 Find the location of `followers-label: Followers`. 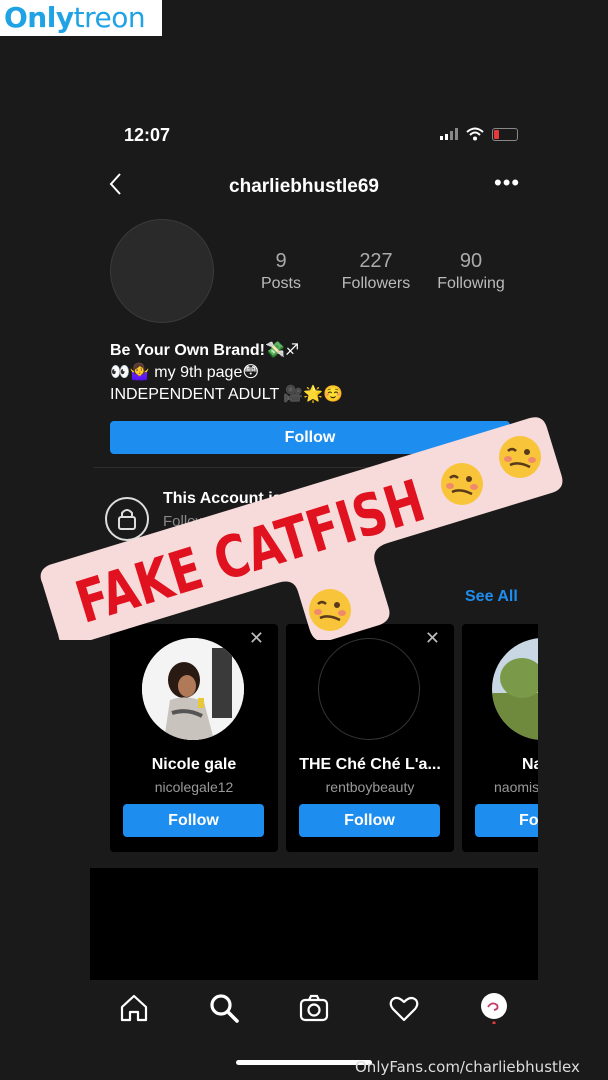

followers-label: Followers is located at coordinates (376, 283).